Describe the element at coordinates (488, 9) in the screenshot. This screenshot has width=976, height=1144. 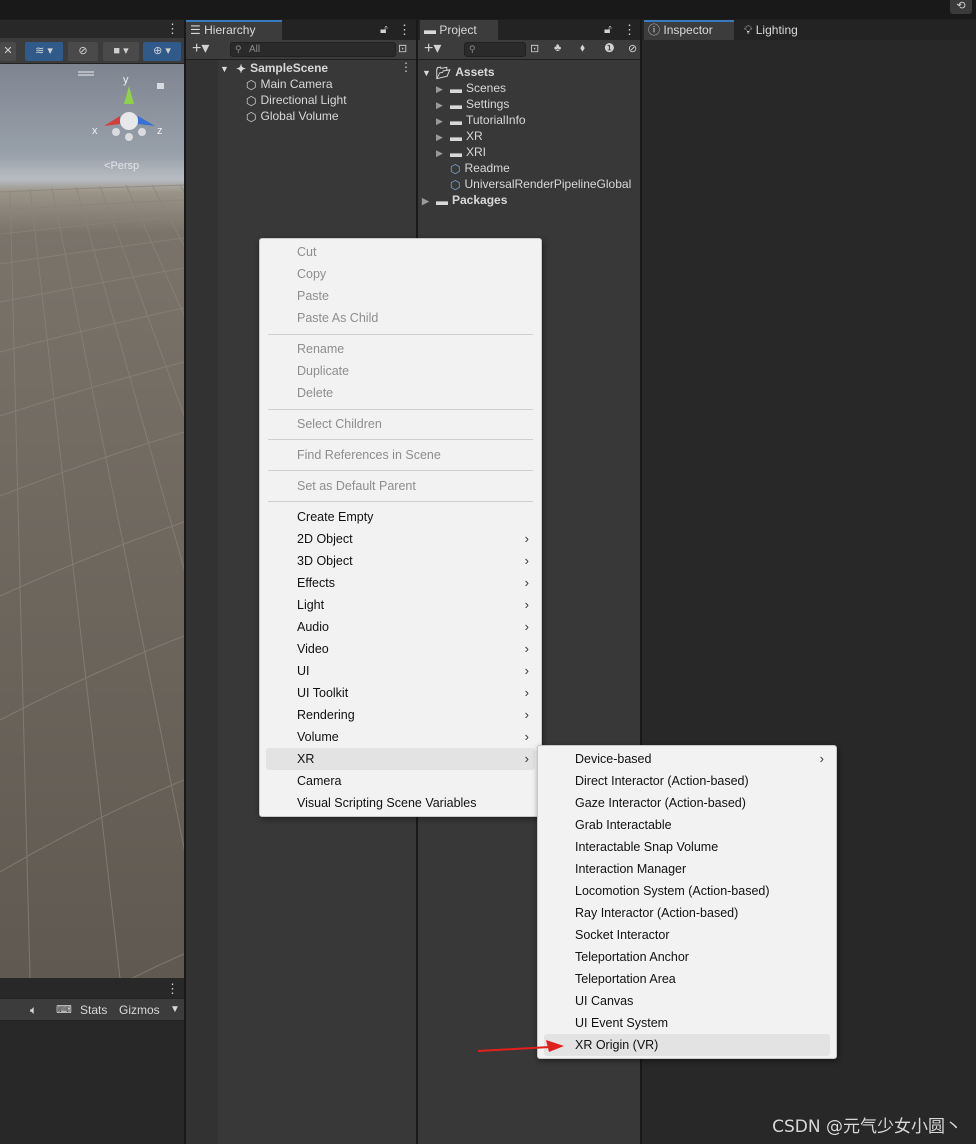
I see `top-bar` at that location.